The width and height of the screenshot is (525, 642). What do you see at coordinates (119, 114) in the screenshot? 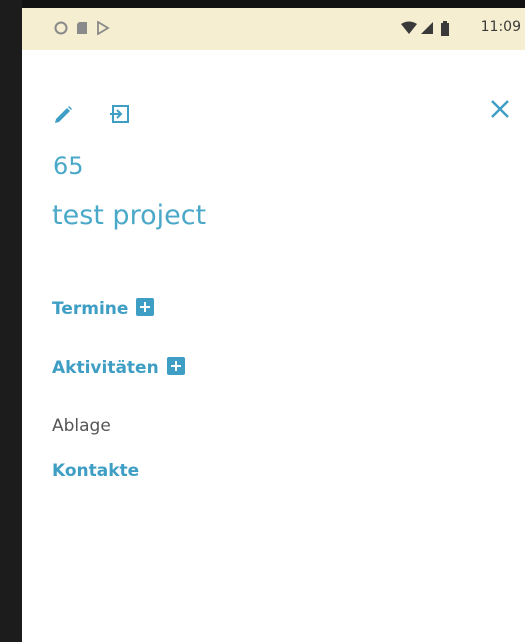
I see `sign-in-icon` at bounding box center [119, 114].